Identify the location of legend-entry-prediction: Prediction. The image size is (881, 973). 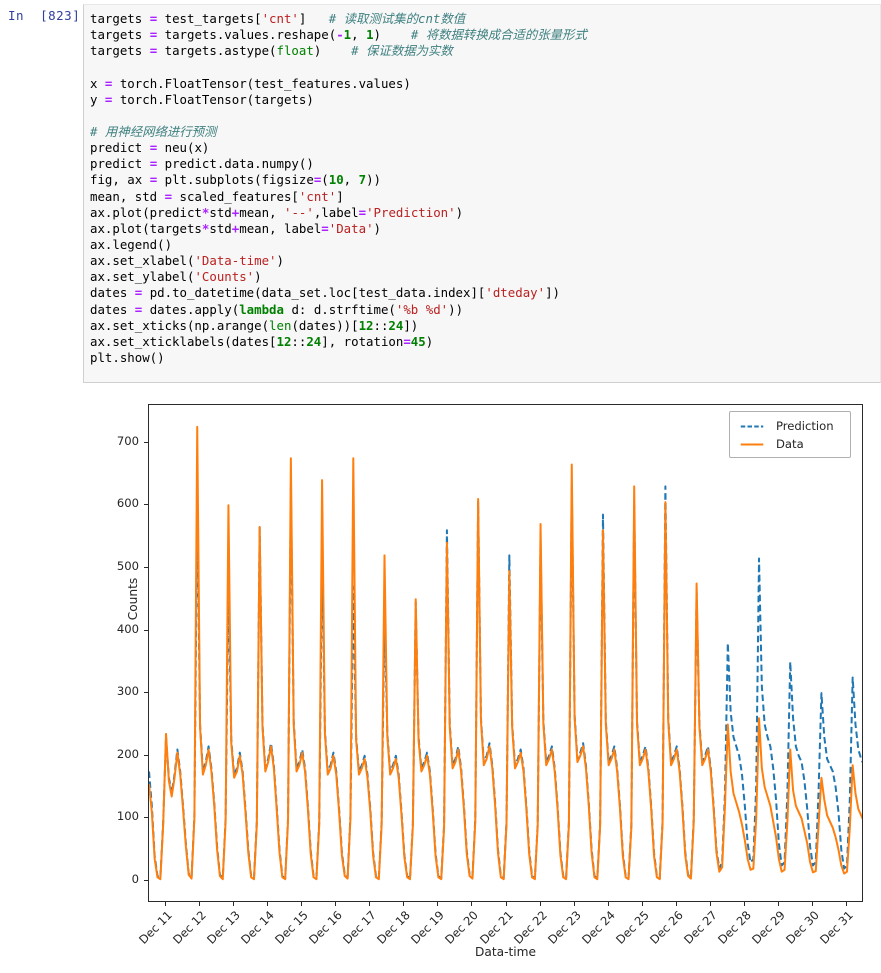
(790, 426).